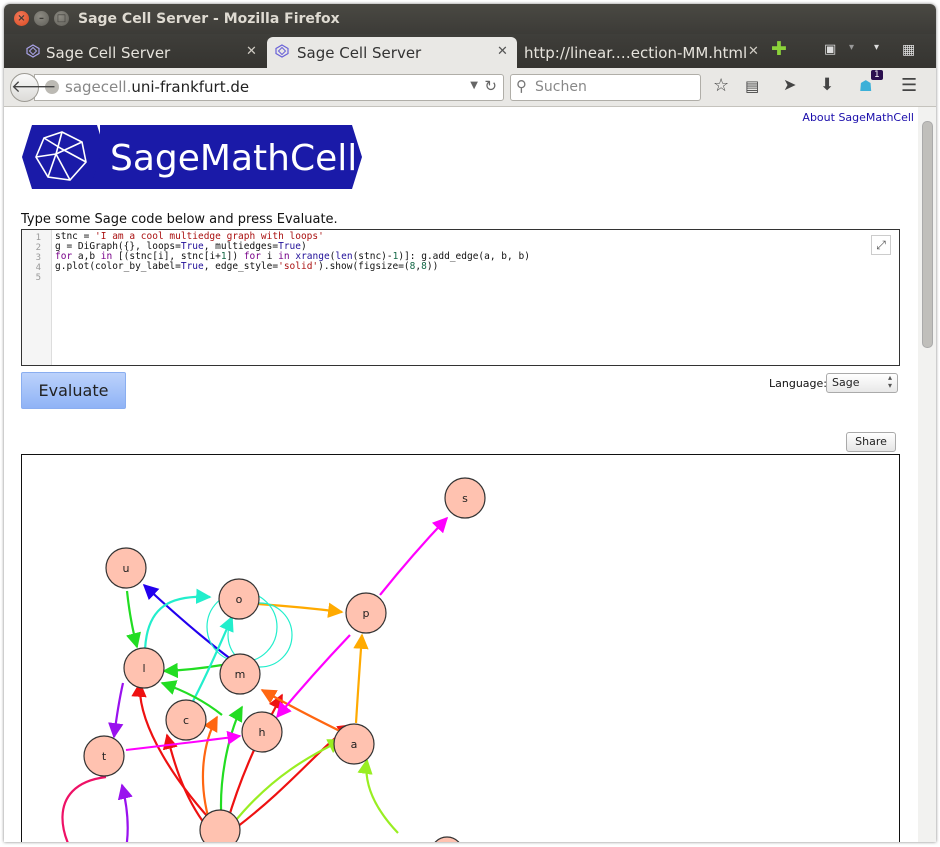 The width and height of the screenshot is (940, 847). I want to click on graph-node-label: o, so click(239, 599).